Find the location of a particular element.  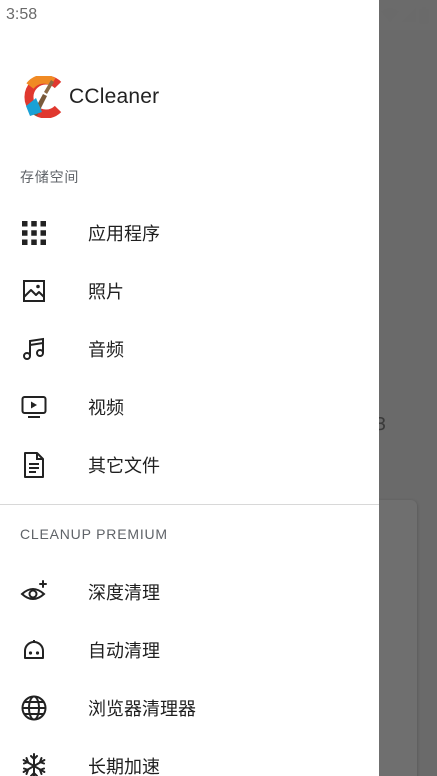

globe-icon is located at coordinates (34, 708).